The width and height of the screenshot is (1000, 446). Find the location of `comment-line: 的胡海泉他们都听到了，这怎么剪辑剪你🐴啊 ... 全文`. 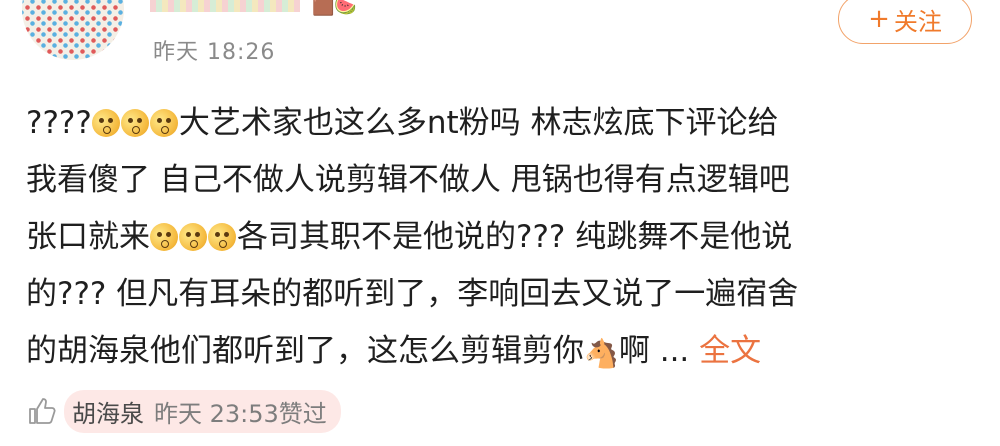

comment-line: 的胡海泉他们都听到了，这怎么剪辑剪你🐴啊 ... 全文 is located at coordinates (506, 351).